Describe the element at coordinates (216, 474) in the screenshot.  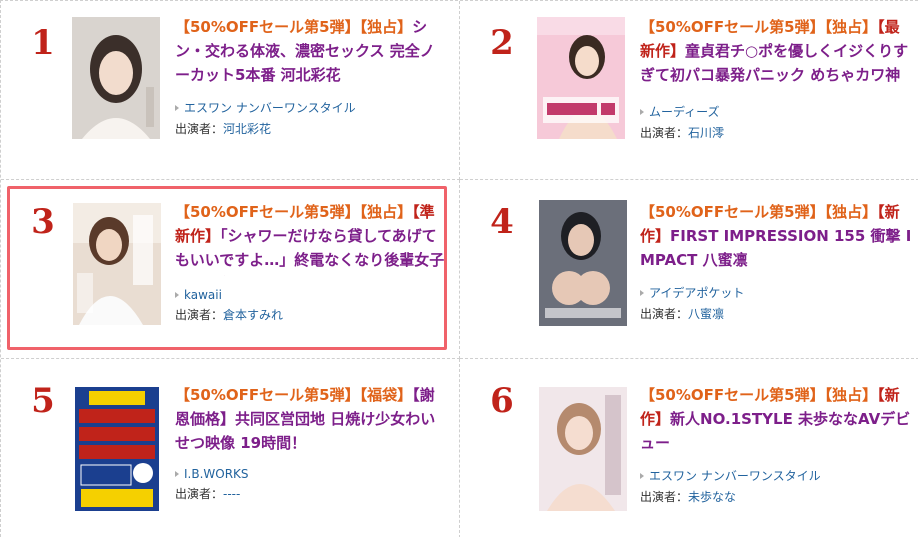
I see `maker-name: I.B.WORKS` at that location.